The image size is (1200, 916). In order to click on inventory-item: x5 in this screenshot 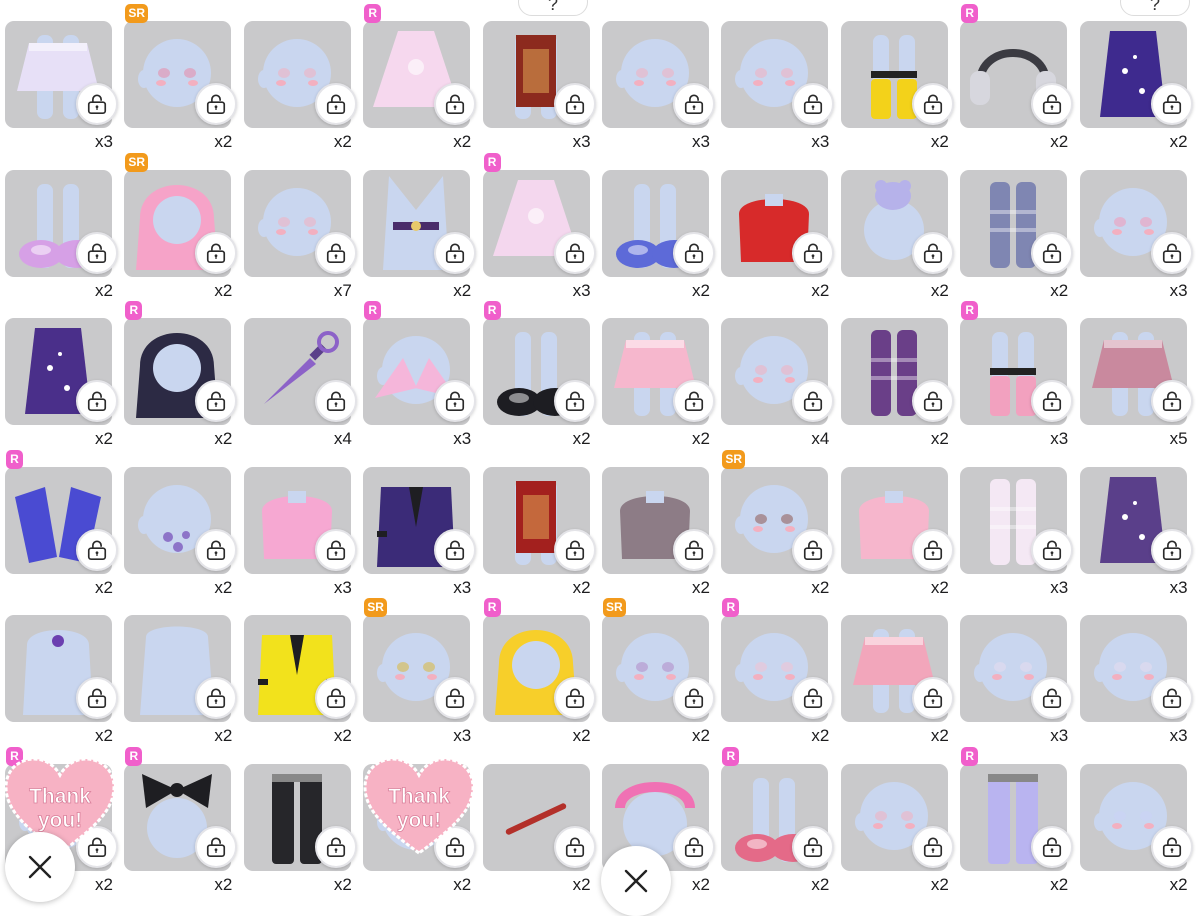, I will do `click(1135, 372)`.